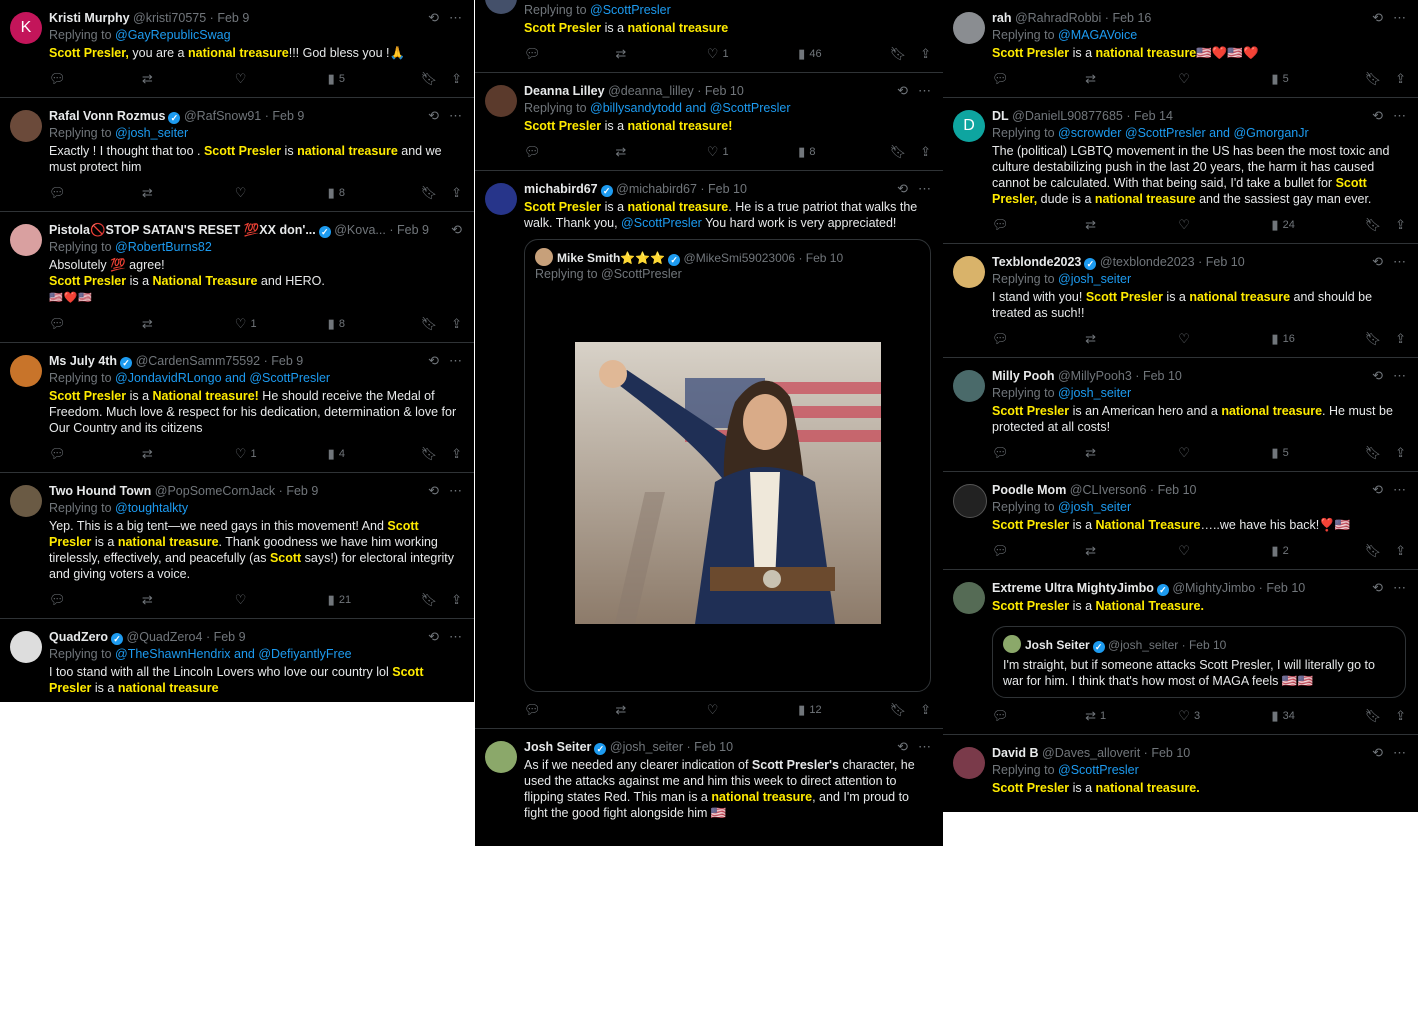 Image resolution: width=1418 pixels, height=1019 pixels. I want to click on views-button: ▮ 46, so click(818, 54).